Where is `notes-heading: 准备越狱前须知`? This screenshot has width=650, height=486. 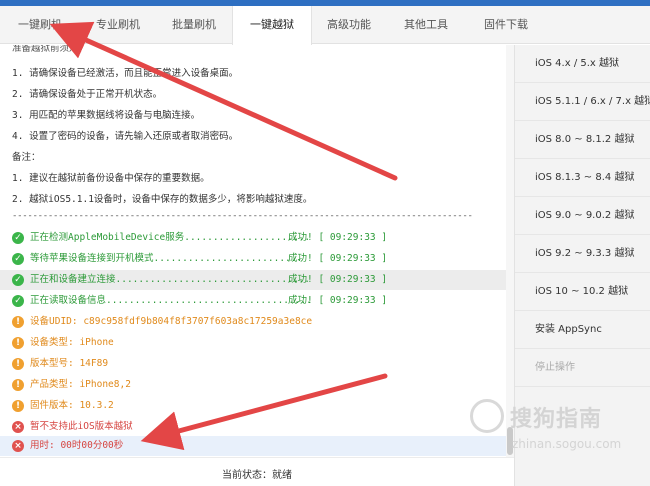
notes-heading: 准备越狱前须知 is located at coordinates (45, 49).